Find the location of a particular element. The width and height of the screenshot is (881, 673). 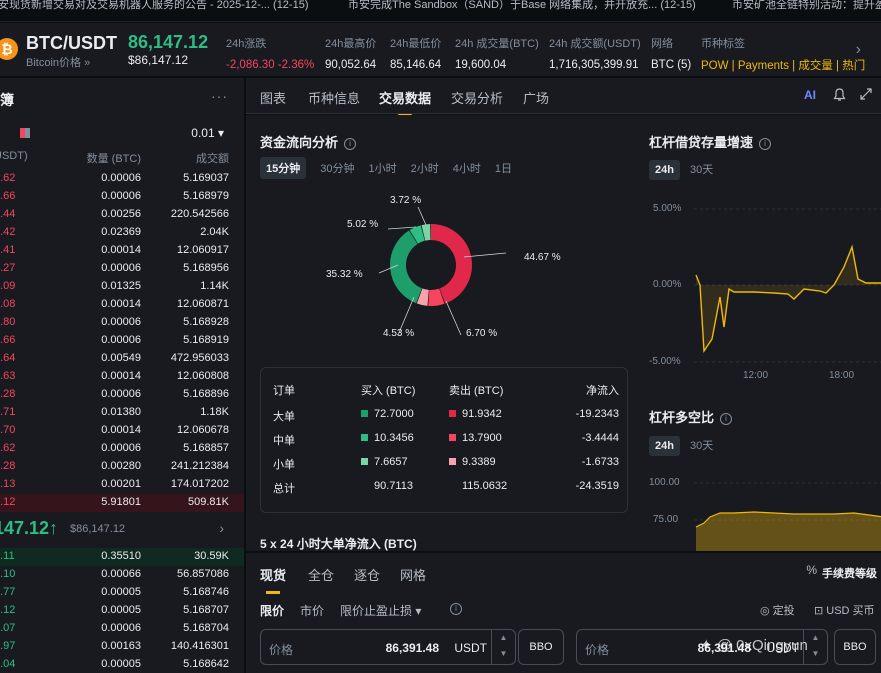

orderbook-mid: 147.12↑ $86,147.12 › is located at coordinates (122, 530).